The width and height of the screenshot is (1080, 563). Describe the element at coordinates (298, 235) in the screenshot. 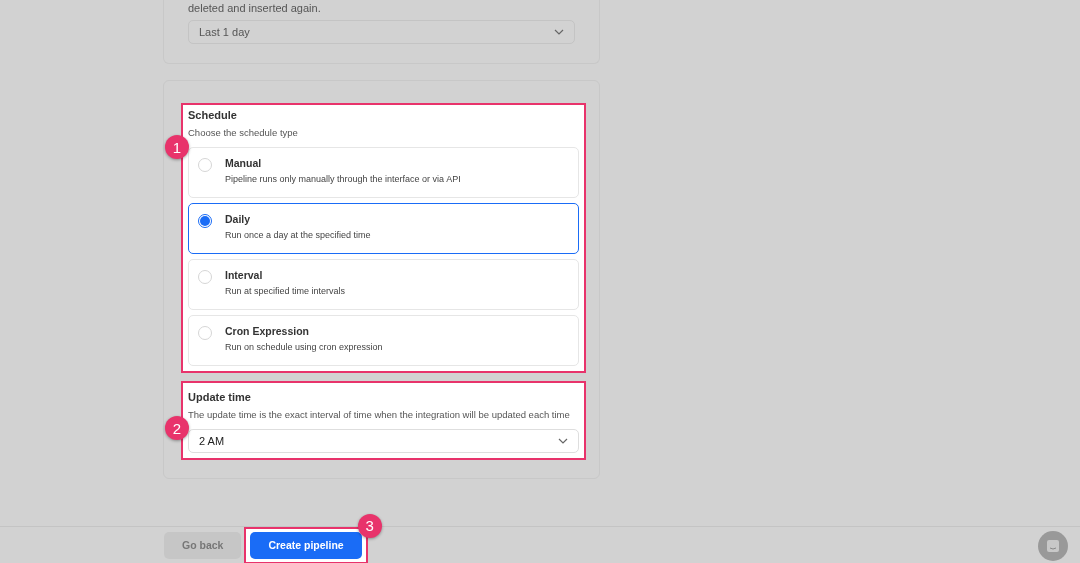

I see `option-description: Run once a day at the specified time` at that location.